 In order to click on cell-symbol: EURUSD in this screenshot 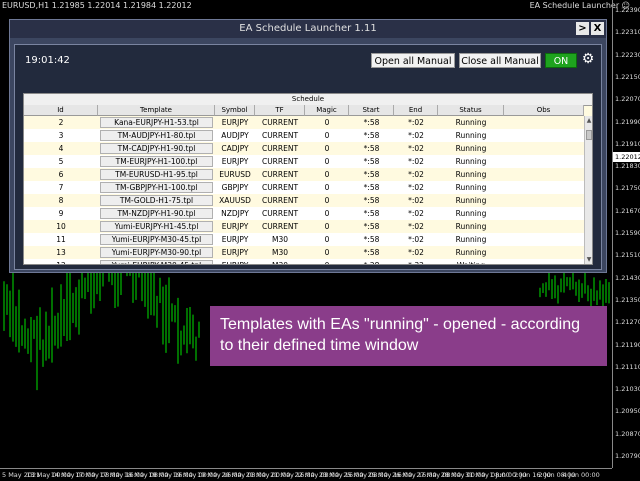, I will do `click(235, 174)`.